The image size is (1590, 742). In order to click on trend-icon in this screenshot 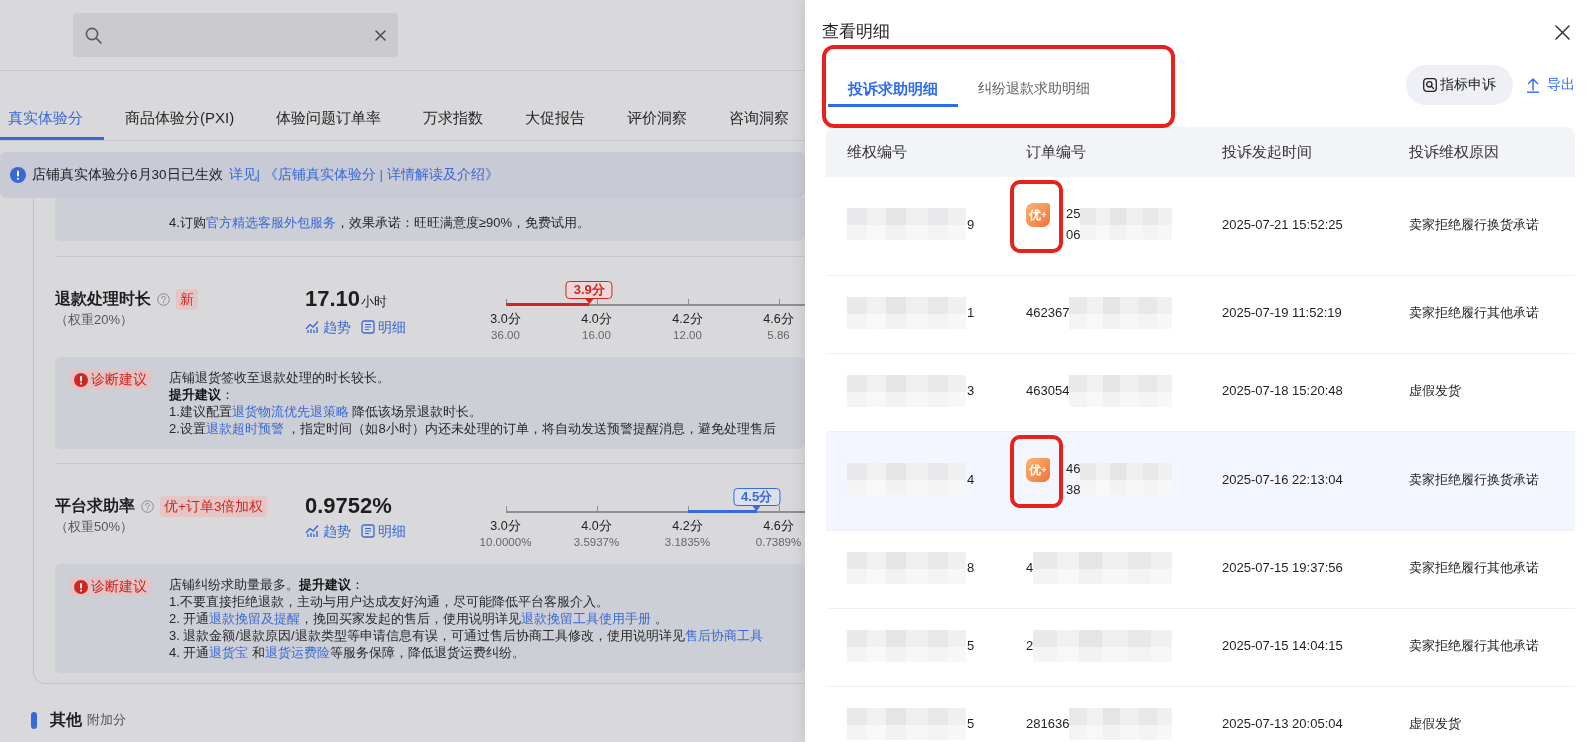, I will do `click(312, 327)`.